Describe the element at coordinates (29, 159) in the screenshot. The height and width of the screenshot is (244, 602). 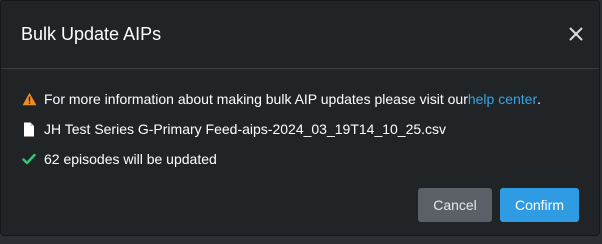
I see `check-icon` at that location.